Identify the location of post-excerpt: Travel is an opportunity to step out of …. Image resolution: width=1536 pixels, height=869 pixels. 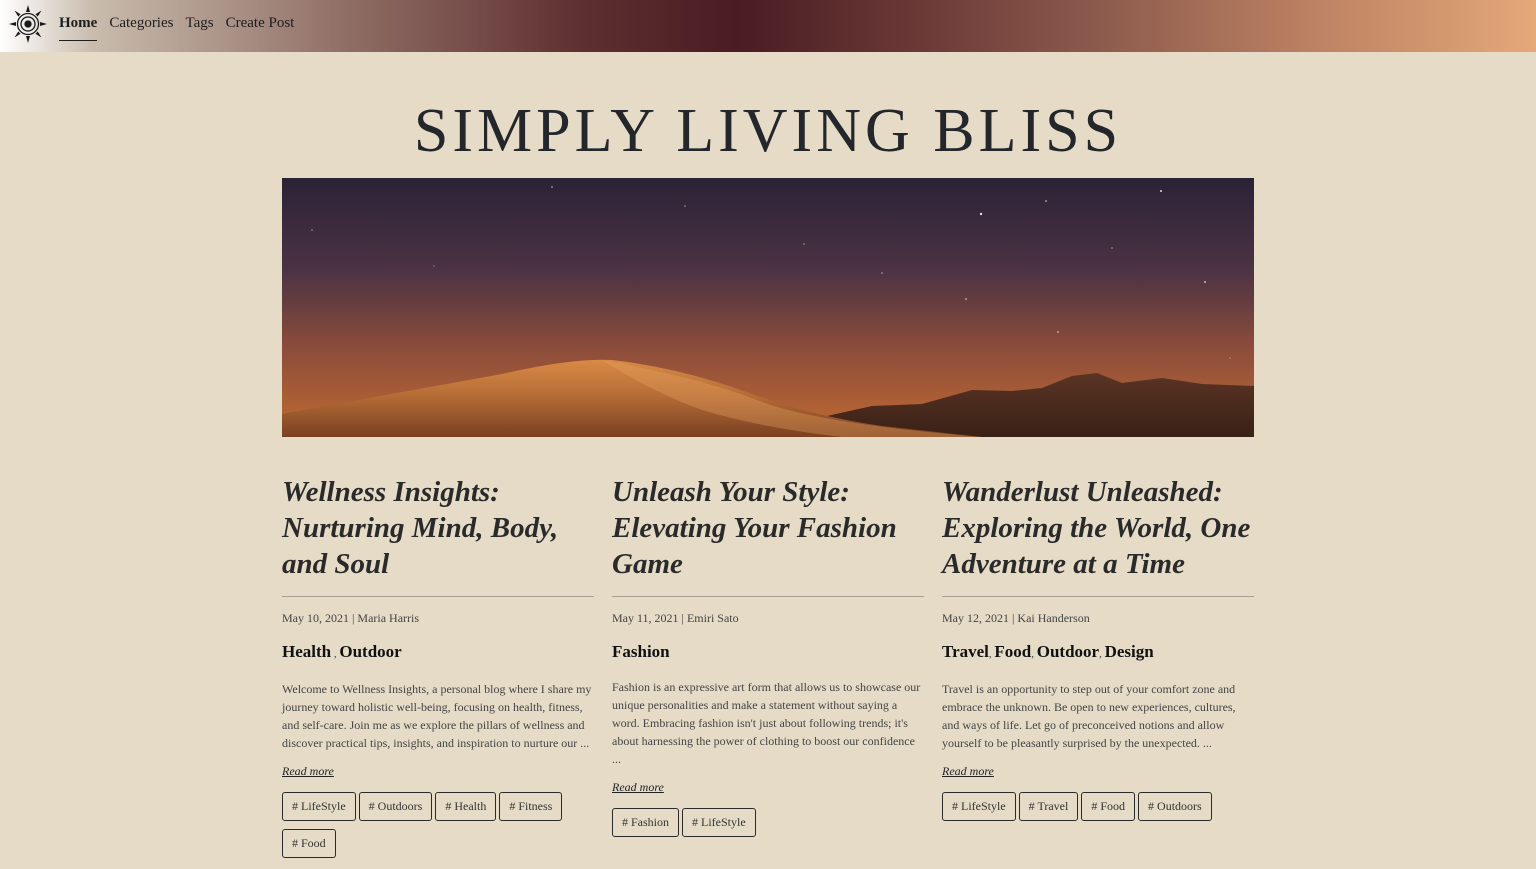
(1089, 716).